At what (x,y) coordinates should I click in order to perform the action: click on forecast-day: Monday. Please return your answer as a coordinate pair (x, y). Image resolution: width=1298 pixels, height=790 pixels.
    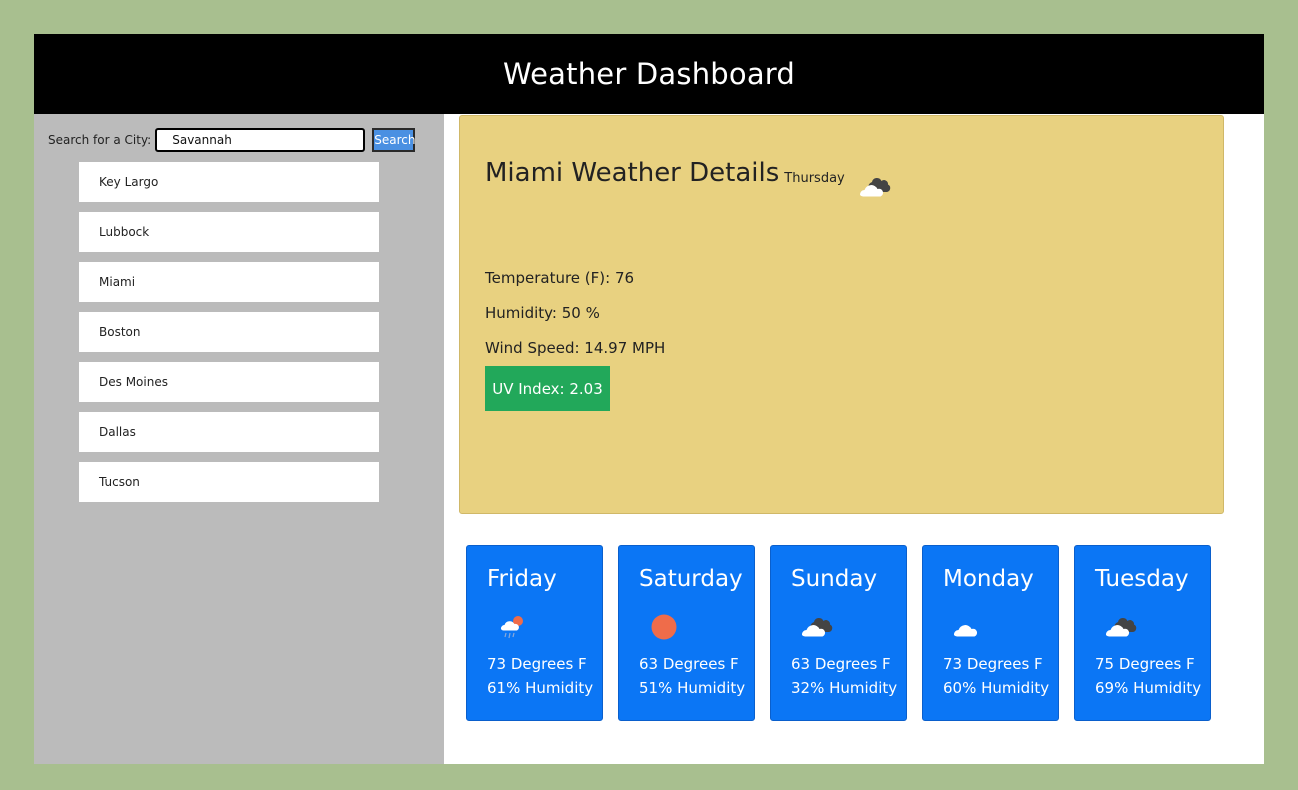
    Looking at the image, I should click on (988, 579).